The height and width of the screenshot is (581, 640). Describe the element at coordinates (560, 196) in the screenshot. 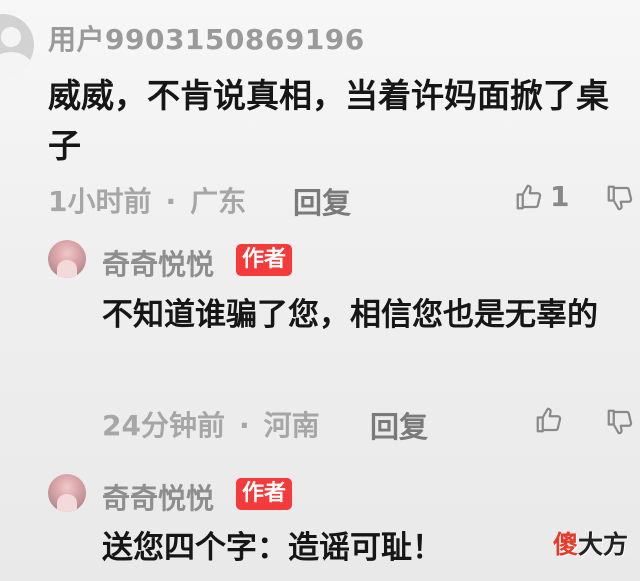

I see `like-count: 1` at that location.